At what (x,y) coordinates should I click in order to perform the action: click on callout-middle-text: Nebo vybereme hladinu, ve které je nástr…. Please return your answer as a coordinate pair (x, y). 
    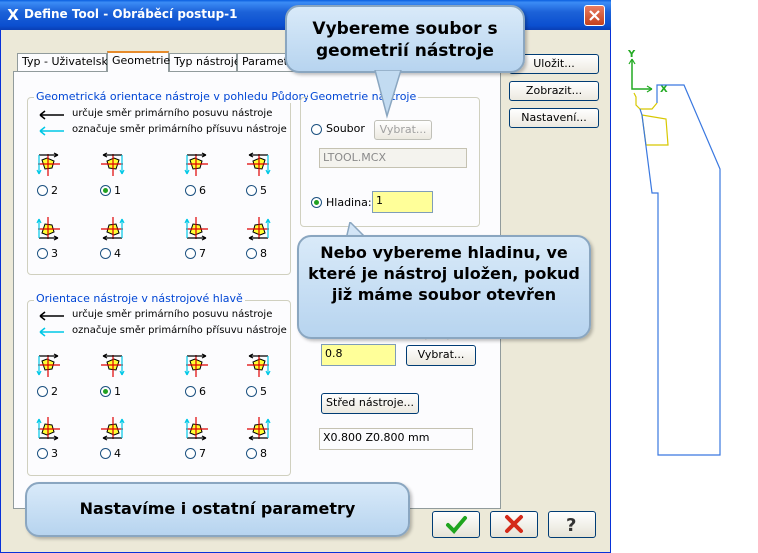
    Looking at the image, I should click on (444, 273).